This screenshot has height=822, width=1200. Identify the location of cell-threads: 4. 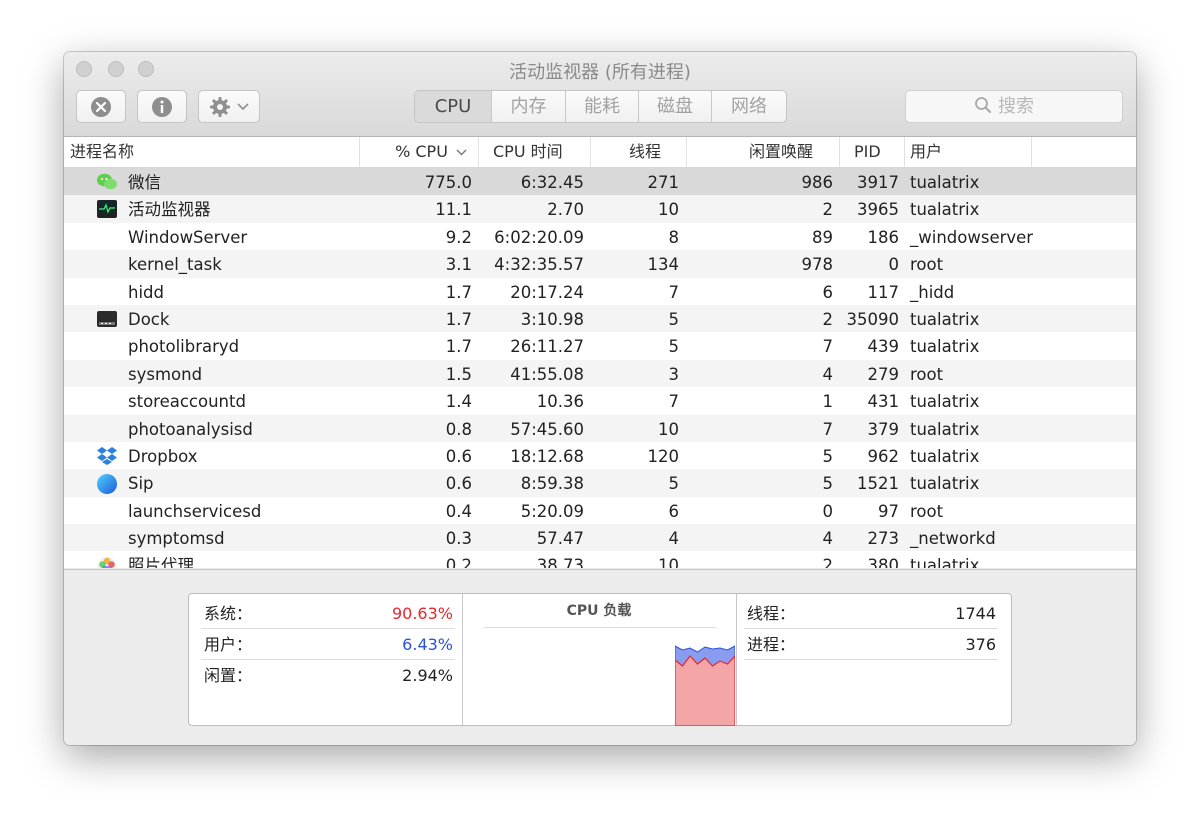
(674, 539).